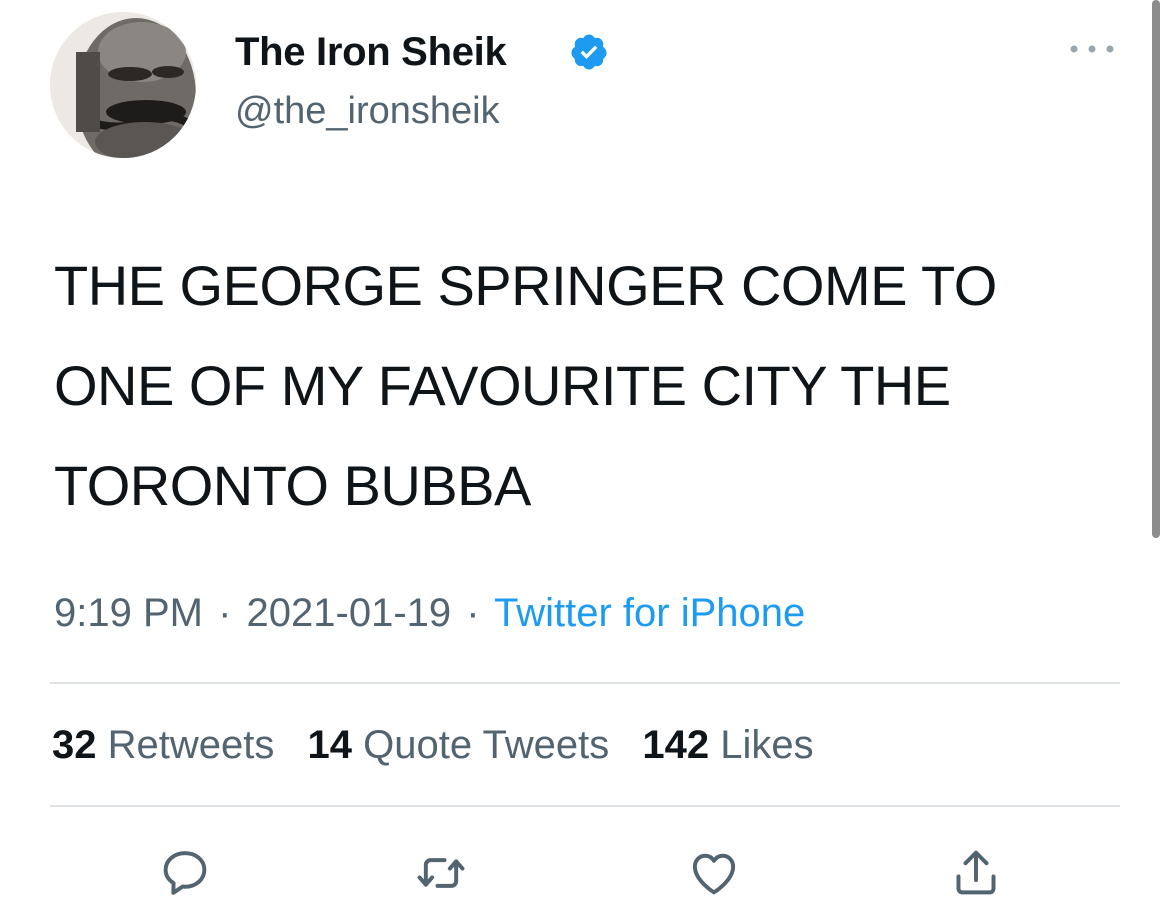 Image resolution: width=1170 pixels, height=918 pixels. Describe the element at coordinates (1156, 269) in the screenshot. I see `scrollbar` at that location.